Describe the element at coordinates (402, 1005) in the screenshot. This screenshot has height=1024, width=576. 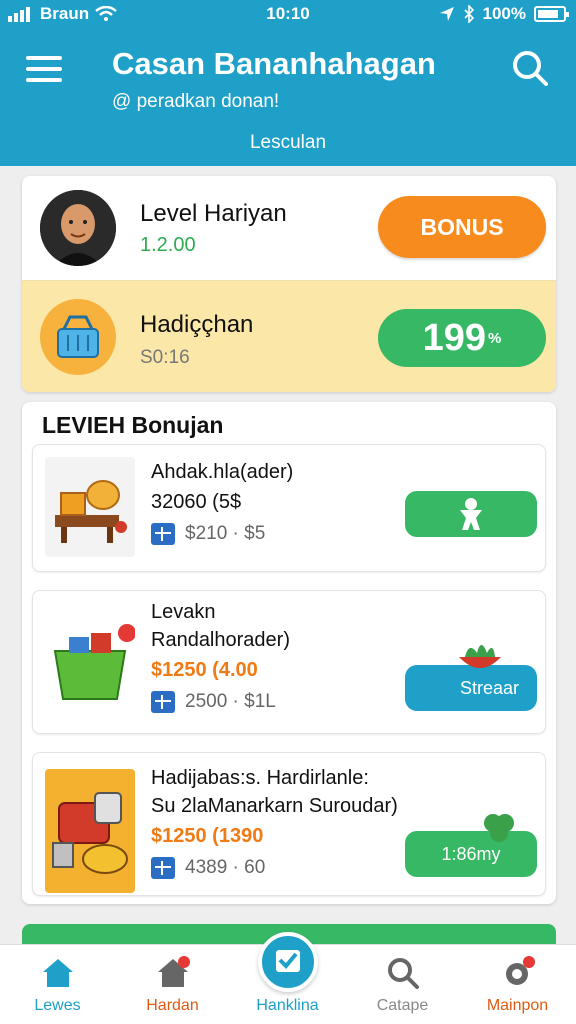
I see `nav-label: Catape` at that location.